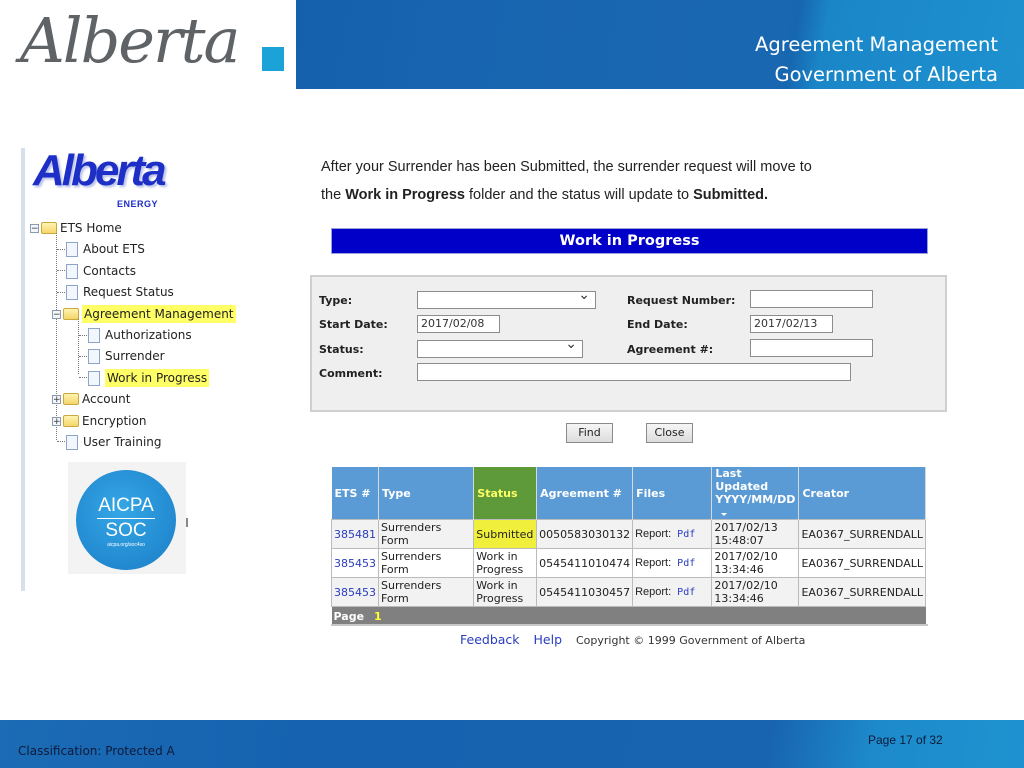  I want to click on tree-item-account: + Account, so click(91, 399).